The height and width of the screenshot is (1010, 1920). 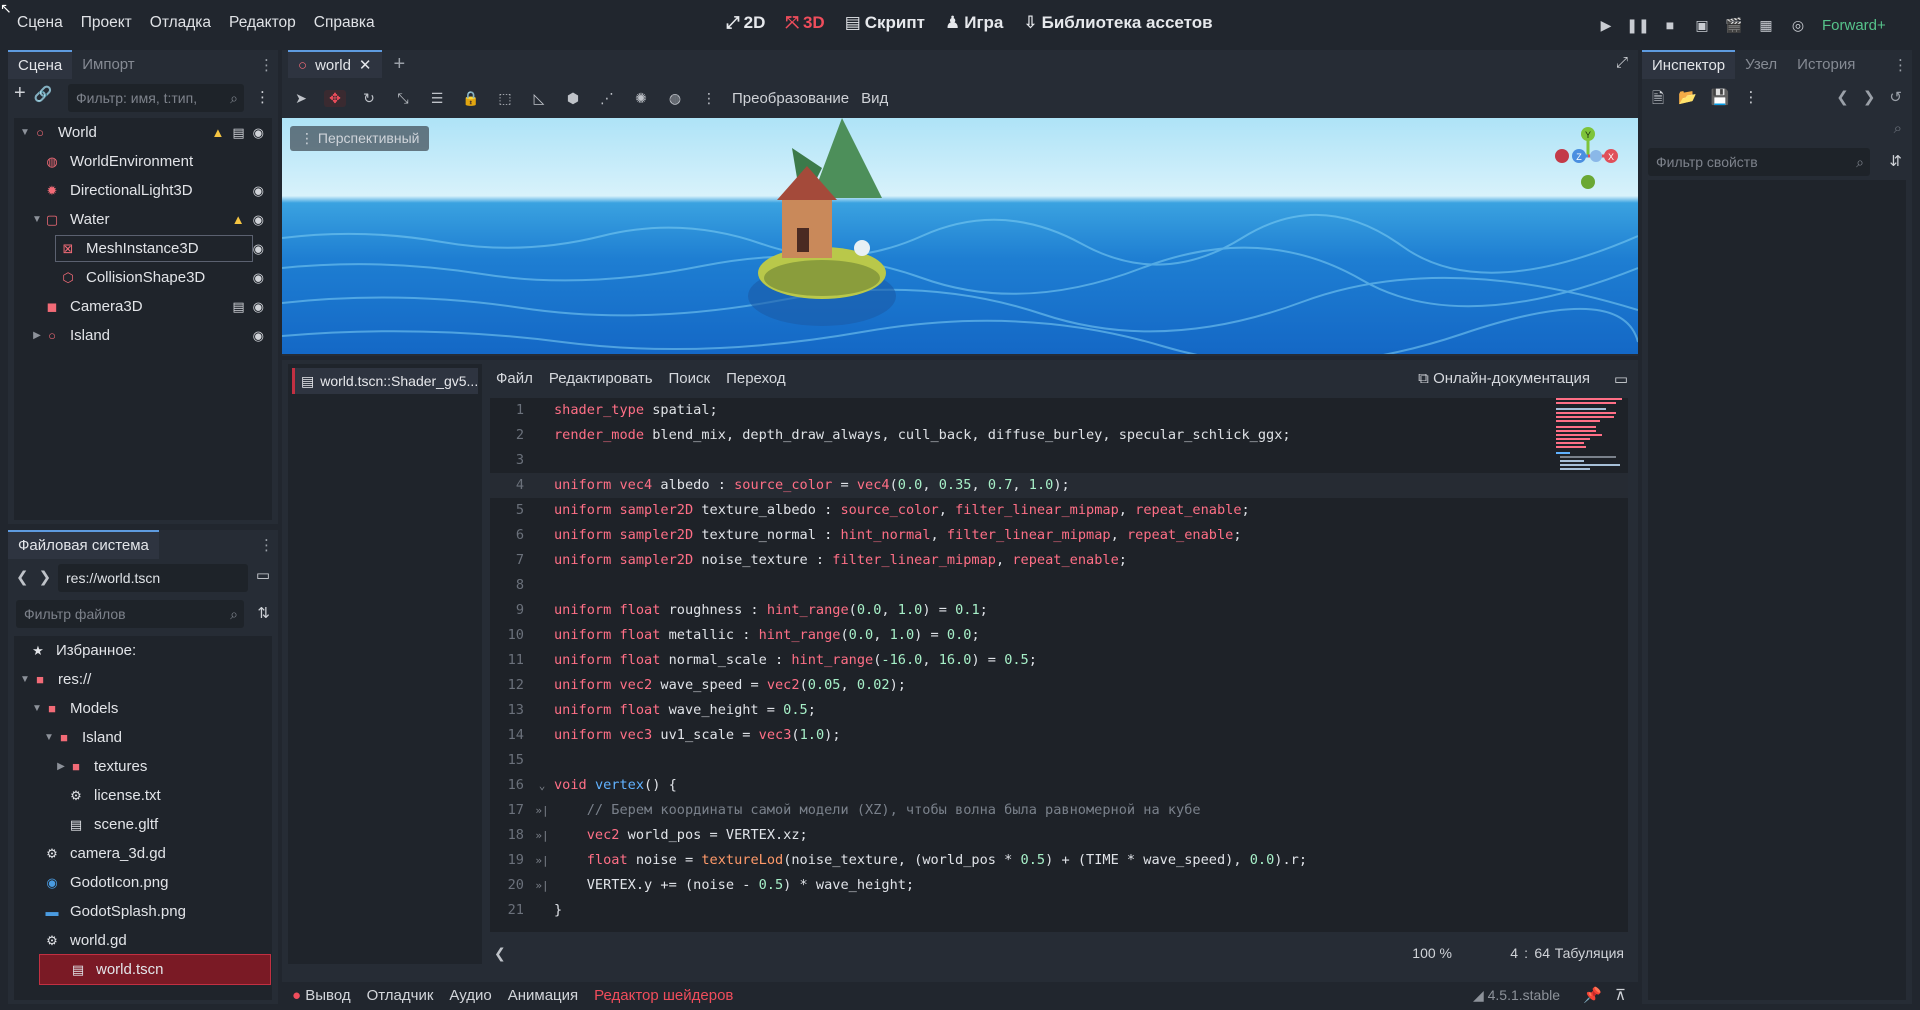 What do you see at coordinates (1687, 100) in the screenshot?
I see `open-folder-icon: 📂` at bounding box center [1687, 100].